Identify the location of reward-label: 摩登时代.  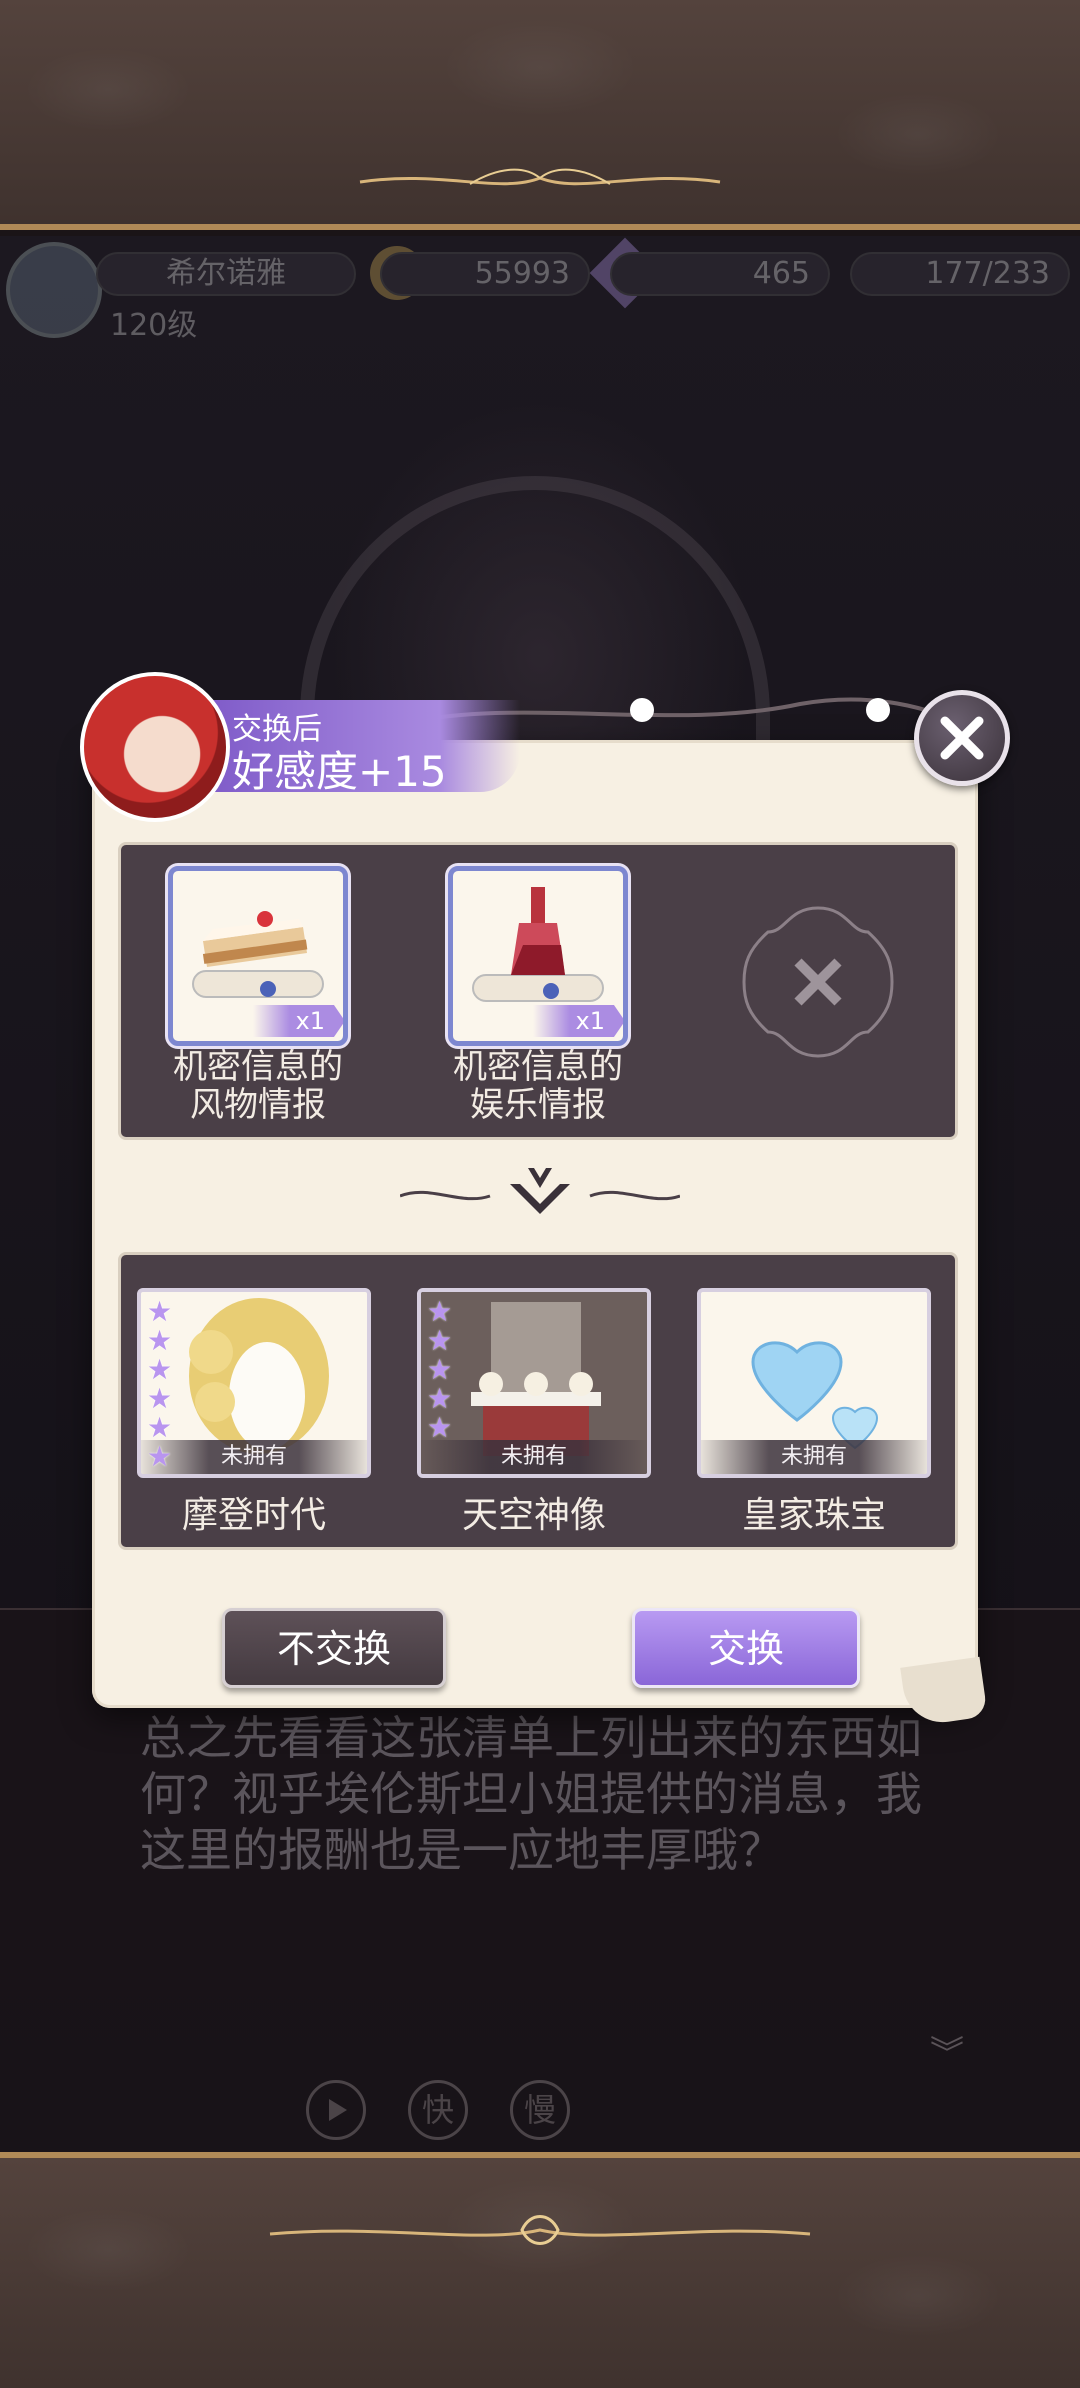
(253, 1515).